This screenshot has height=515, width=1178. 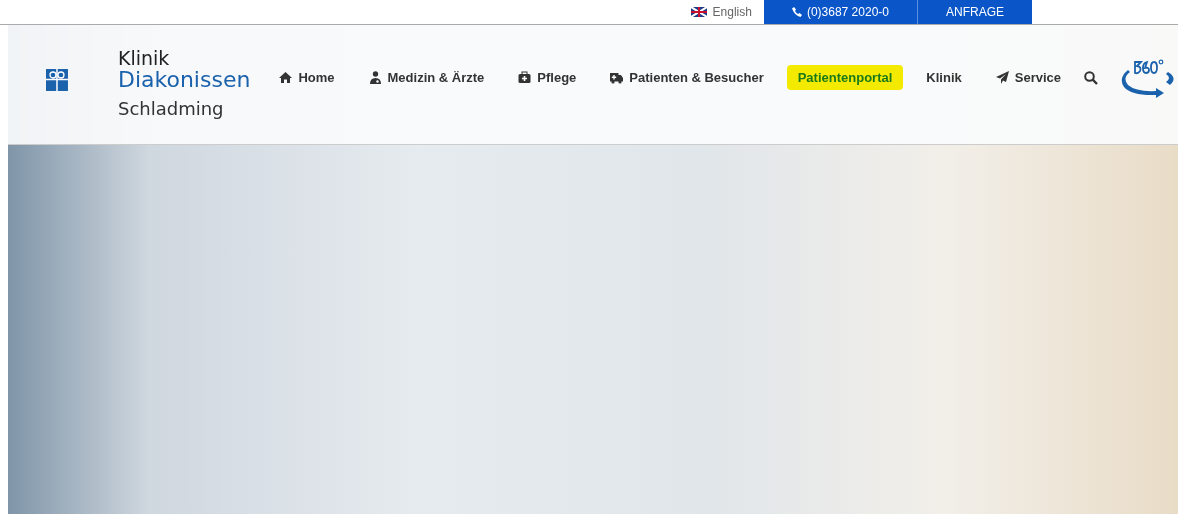 What do you see at coordinates (286, 77) in the screenshot?
I see `home-icon` at bounding box center [286, 77].